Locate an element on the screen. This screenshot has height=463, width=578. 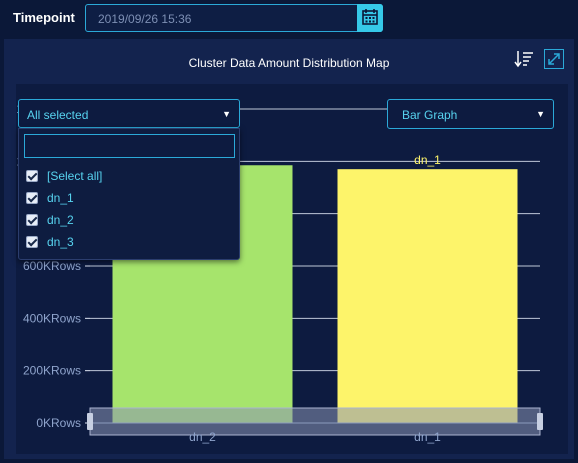
option-dn-3: dn_3 is located at coordinates (50, 242).